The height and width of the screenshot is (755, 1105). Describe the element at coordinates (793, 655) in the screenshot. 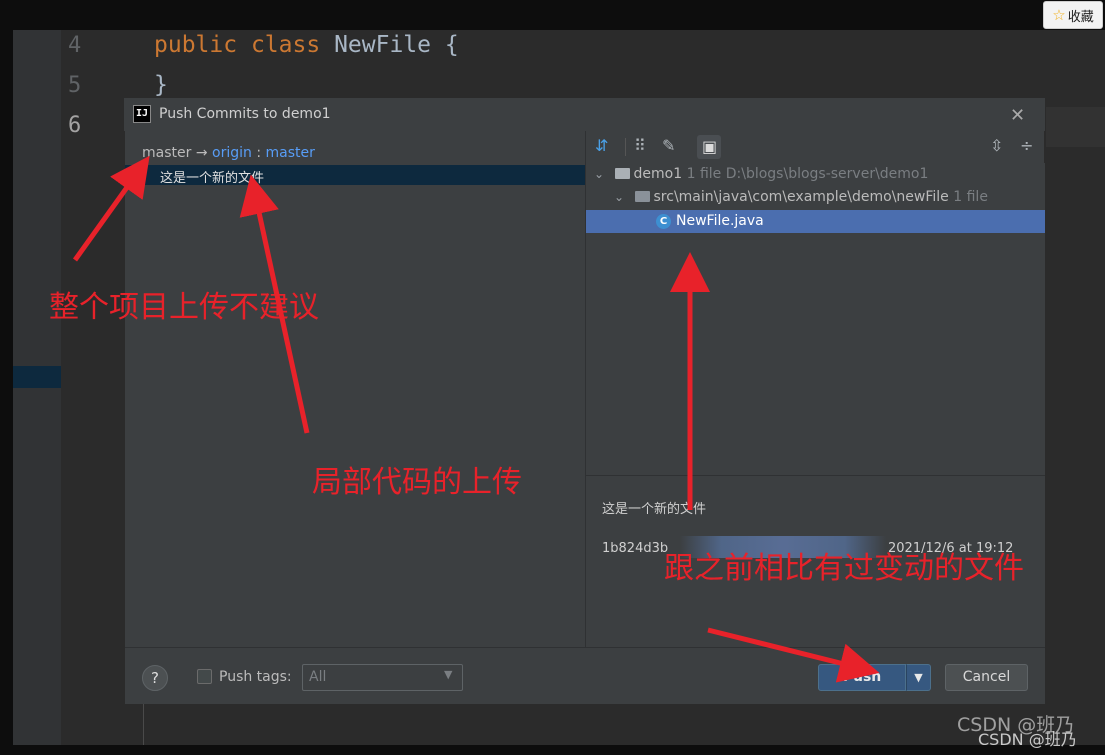

I see `arrow-to-push` at that location.